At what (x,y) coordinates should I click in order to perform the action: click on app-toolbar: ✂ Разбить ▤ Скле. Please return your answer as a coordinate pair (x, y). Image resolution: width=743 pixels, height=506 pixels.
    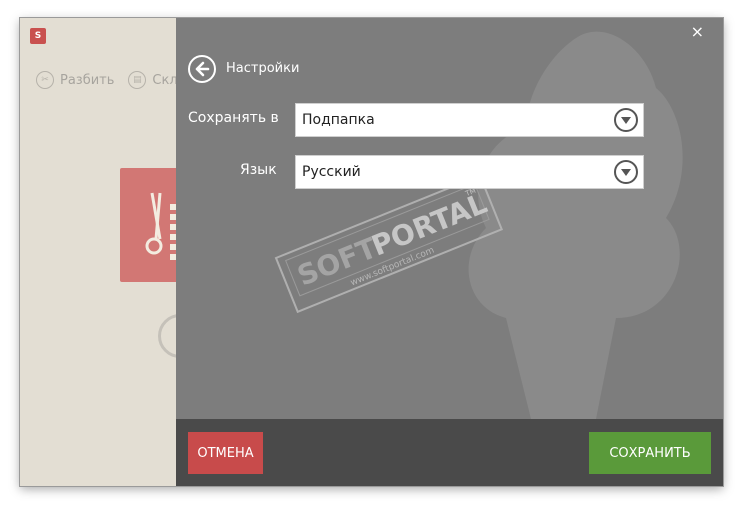
    Looking at the image, I should click on (111, 80).